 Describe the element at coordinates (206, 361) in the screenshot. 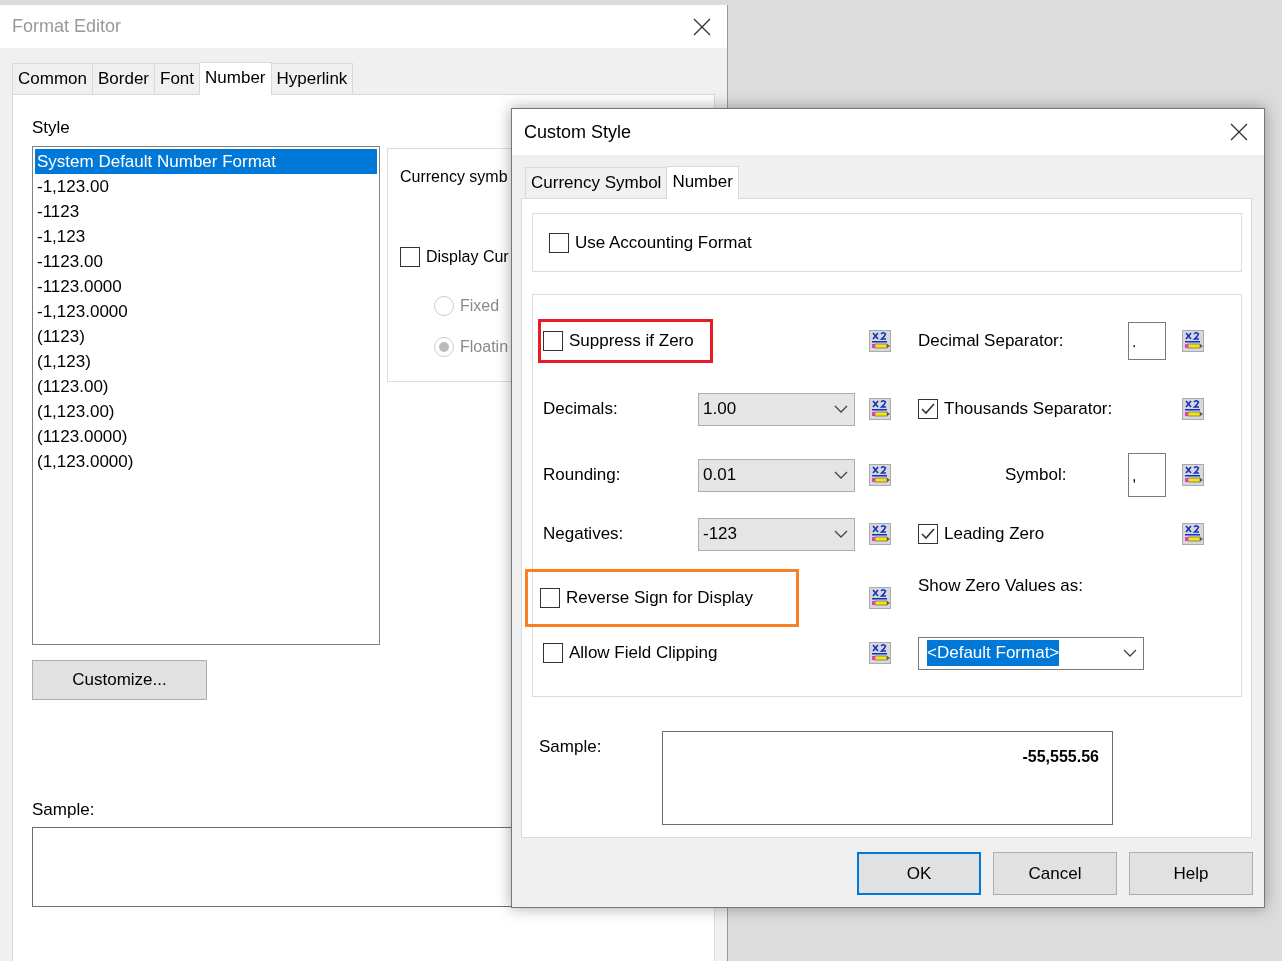

I see `list-item: (1,123)` at that location.